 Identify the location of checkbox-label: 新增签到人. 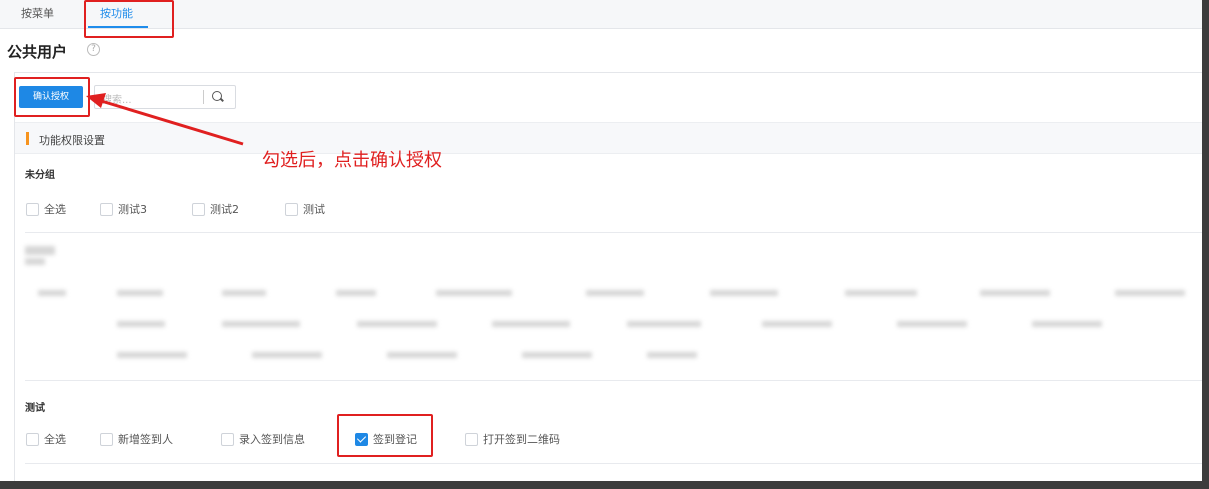
(145, 439).